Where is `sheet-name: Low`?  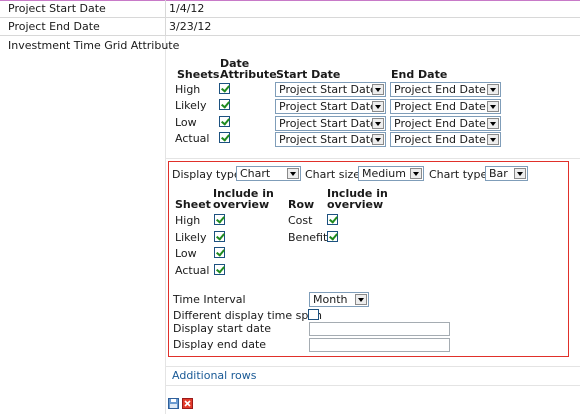 sheet-name: Low is located at coordinates (186, 122).